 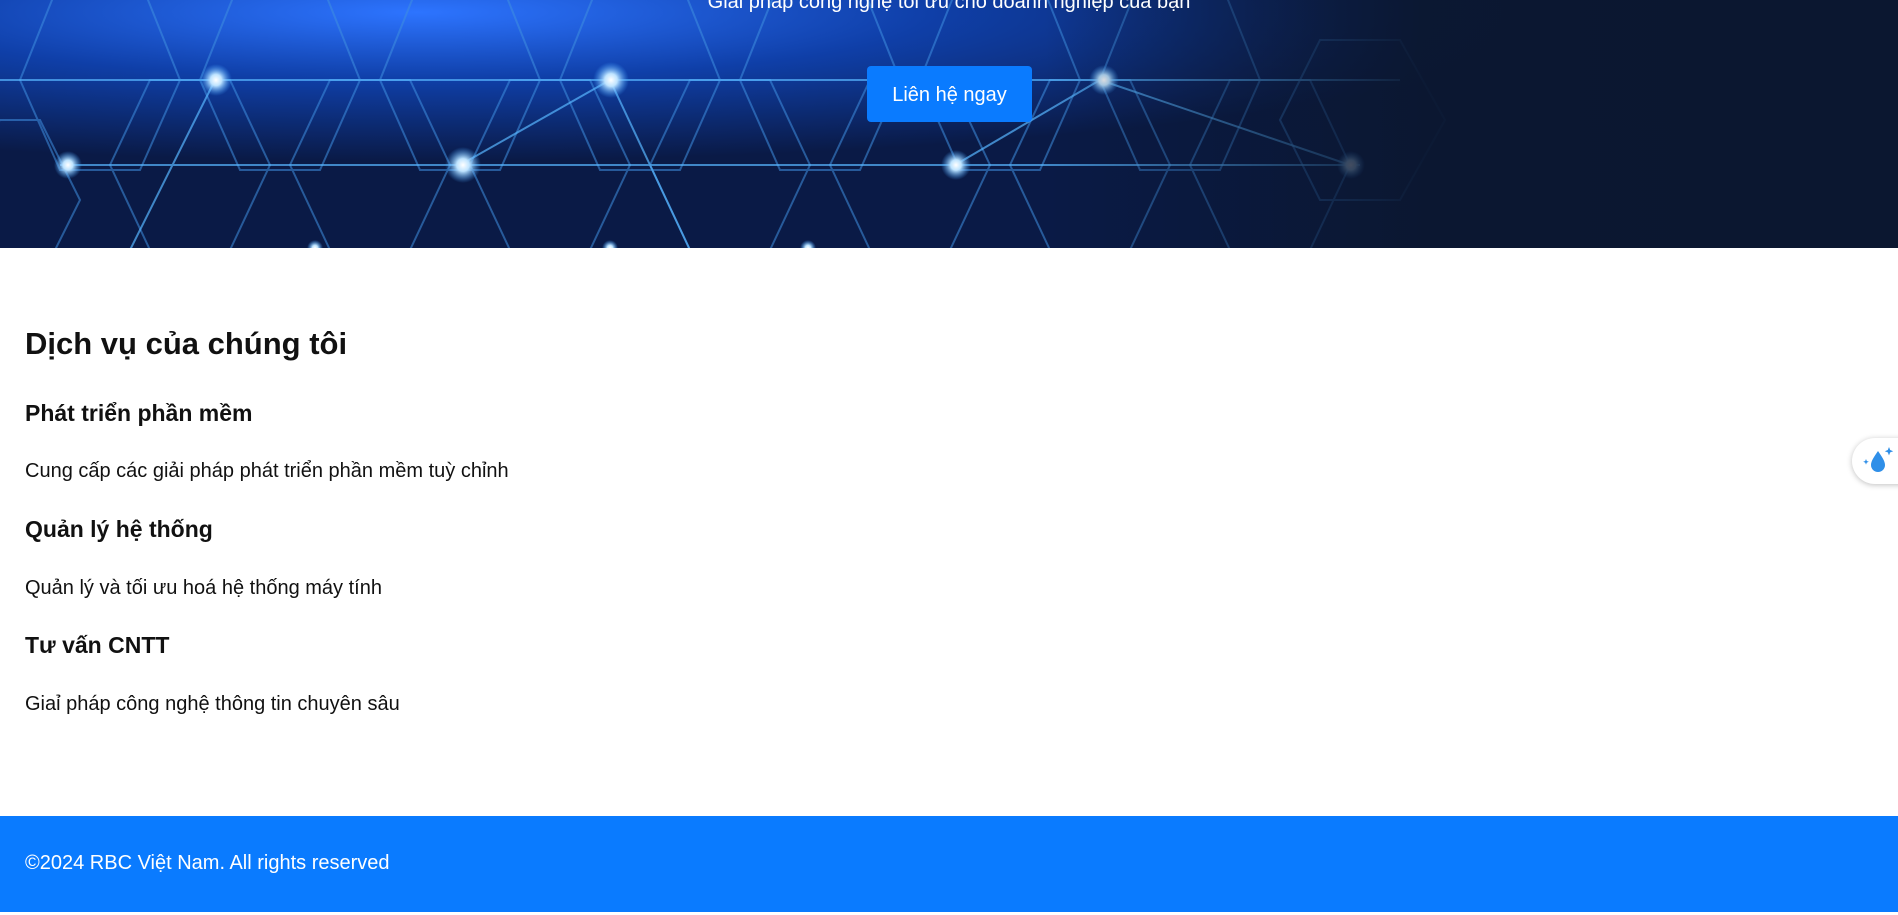 I want to click on water-drop-sparkle-icon, so click(x=1878, y=459).